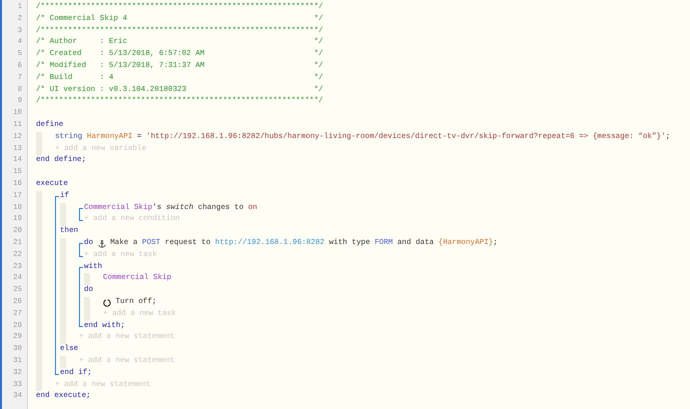  What do you see at coordinates (102, 244) in the screenshot?
I see `anchor-icon` at bounding box center [102, 244].